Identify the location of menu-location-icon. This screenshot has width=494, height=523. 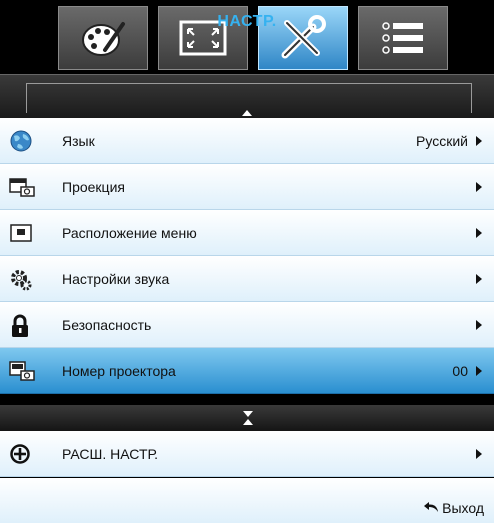
(21, 233).